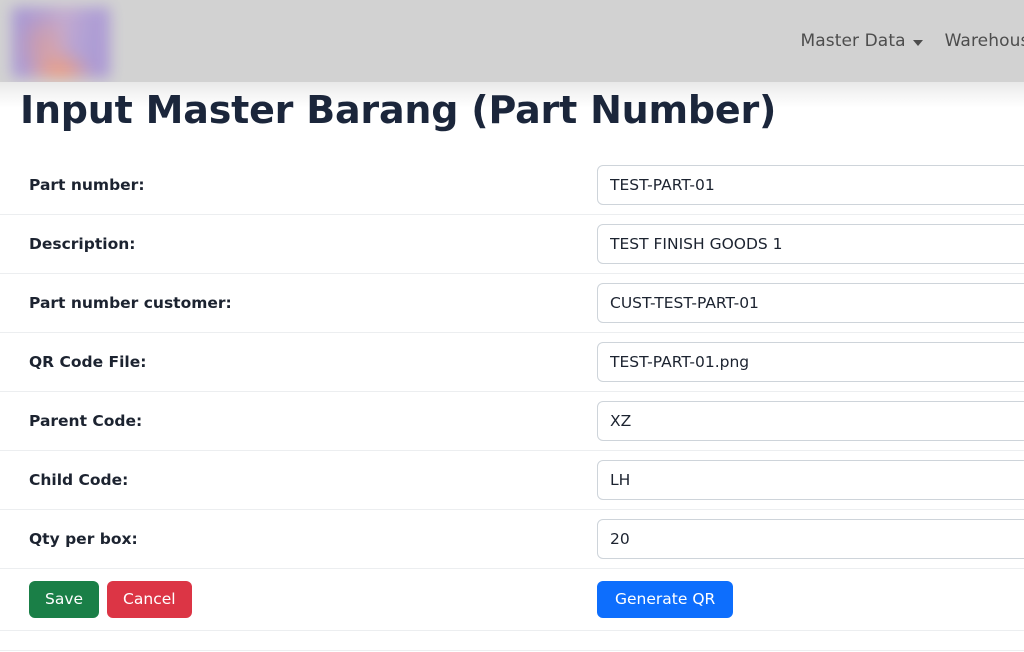  What do you see at coordinates (88, 361) in the screenshot?
I see `label-qr-code-file: QR Code File:` at bounding box center [88, 361].